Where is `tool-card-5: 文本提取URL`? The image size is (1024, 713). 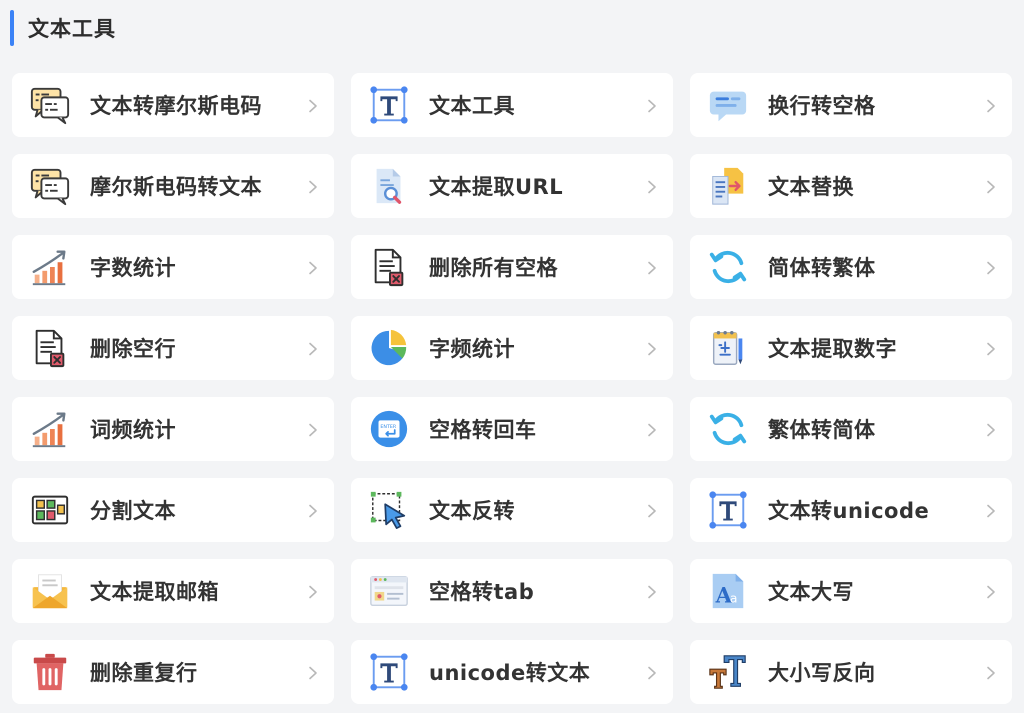
tool-card-5: 文本提取URL is located at coordinates (512, 186).